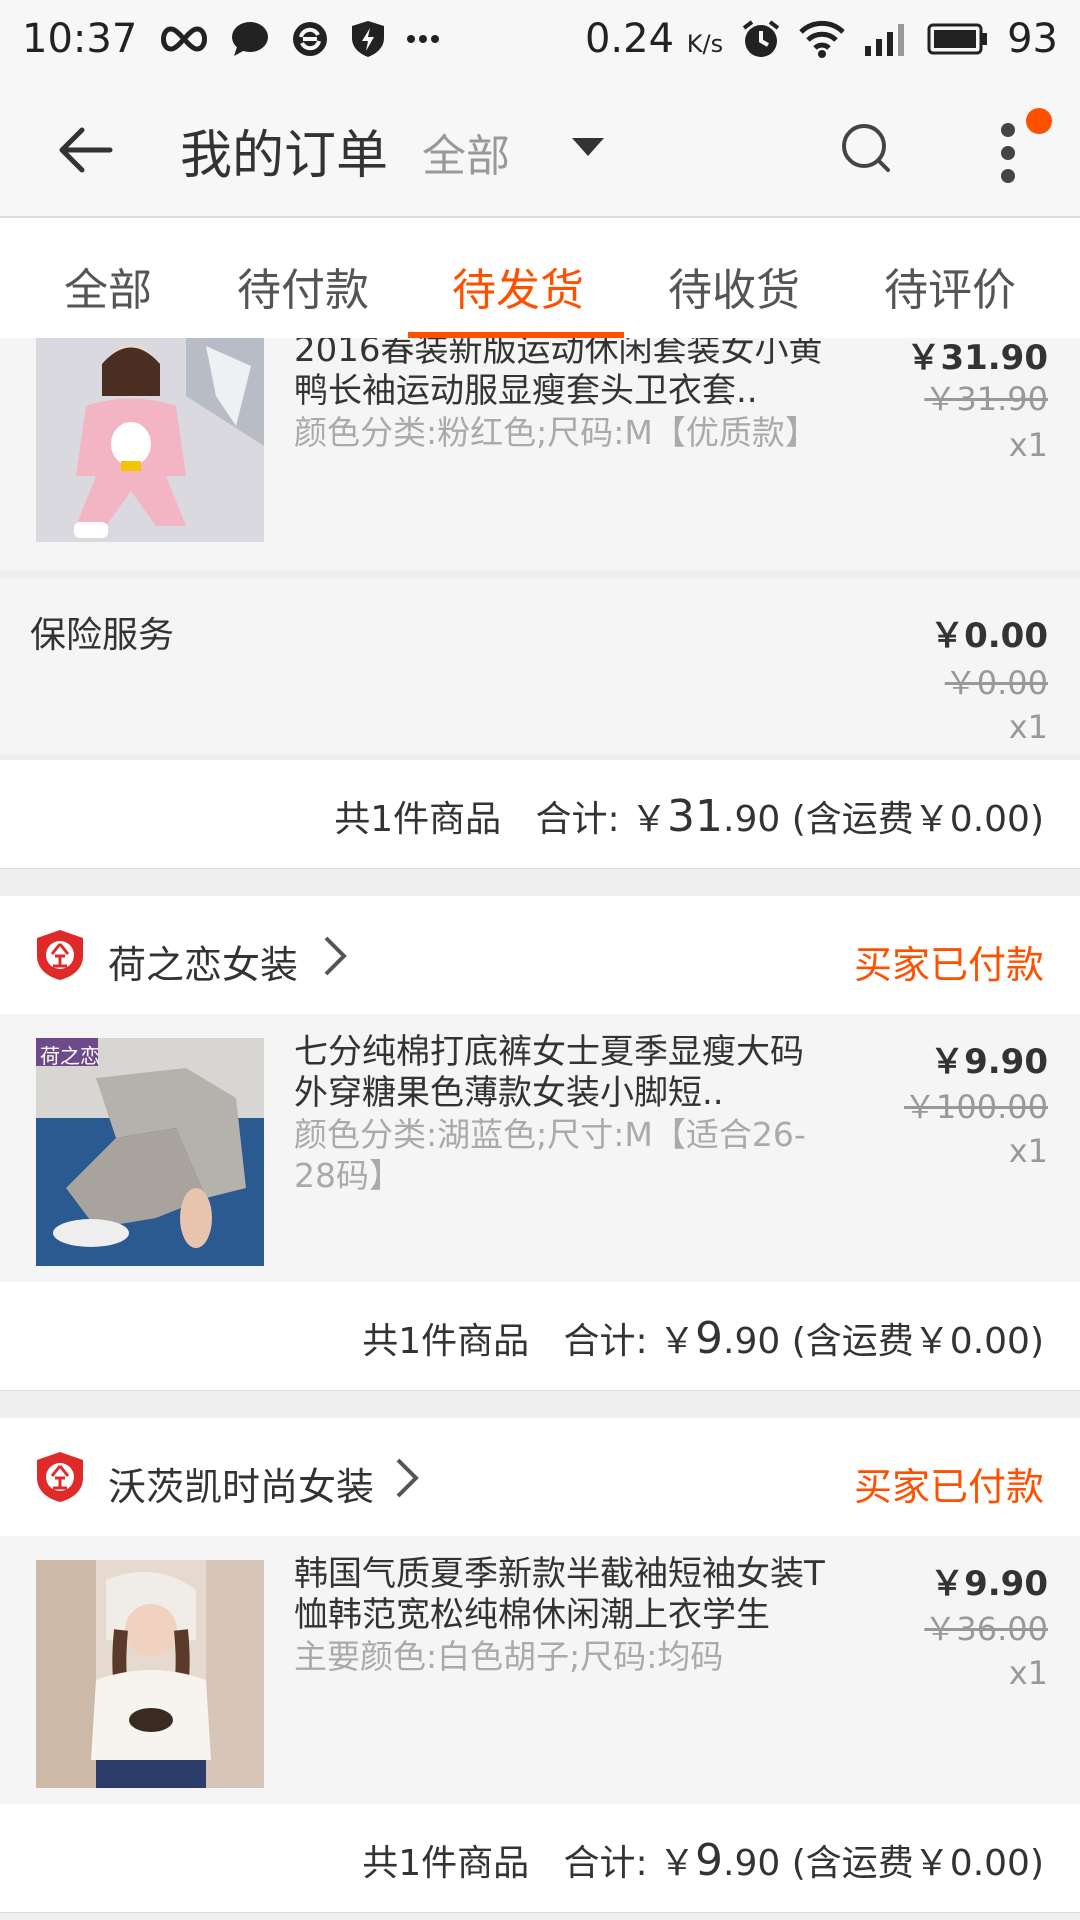  What do you see at coordinates (303, 286) in the screenshot?
I see `tab-pending-payment: 待付款` at bounding box center [303, 286].